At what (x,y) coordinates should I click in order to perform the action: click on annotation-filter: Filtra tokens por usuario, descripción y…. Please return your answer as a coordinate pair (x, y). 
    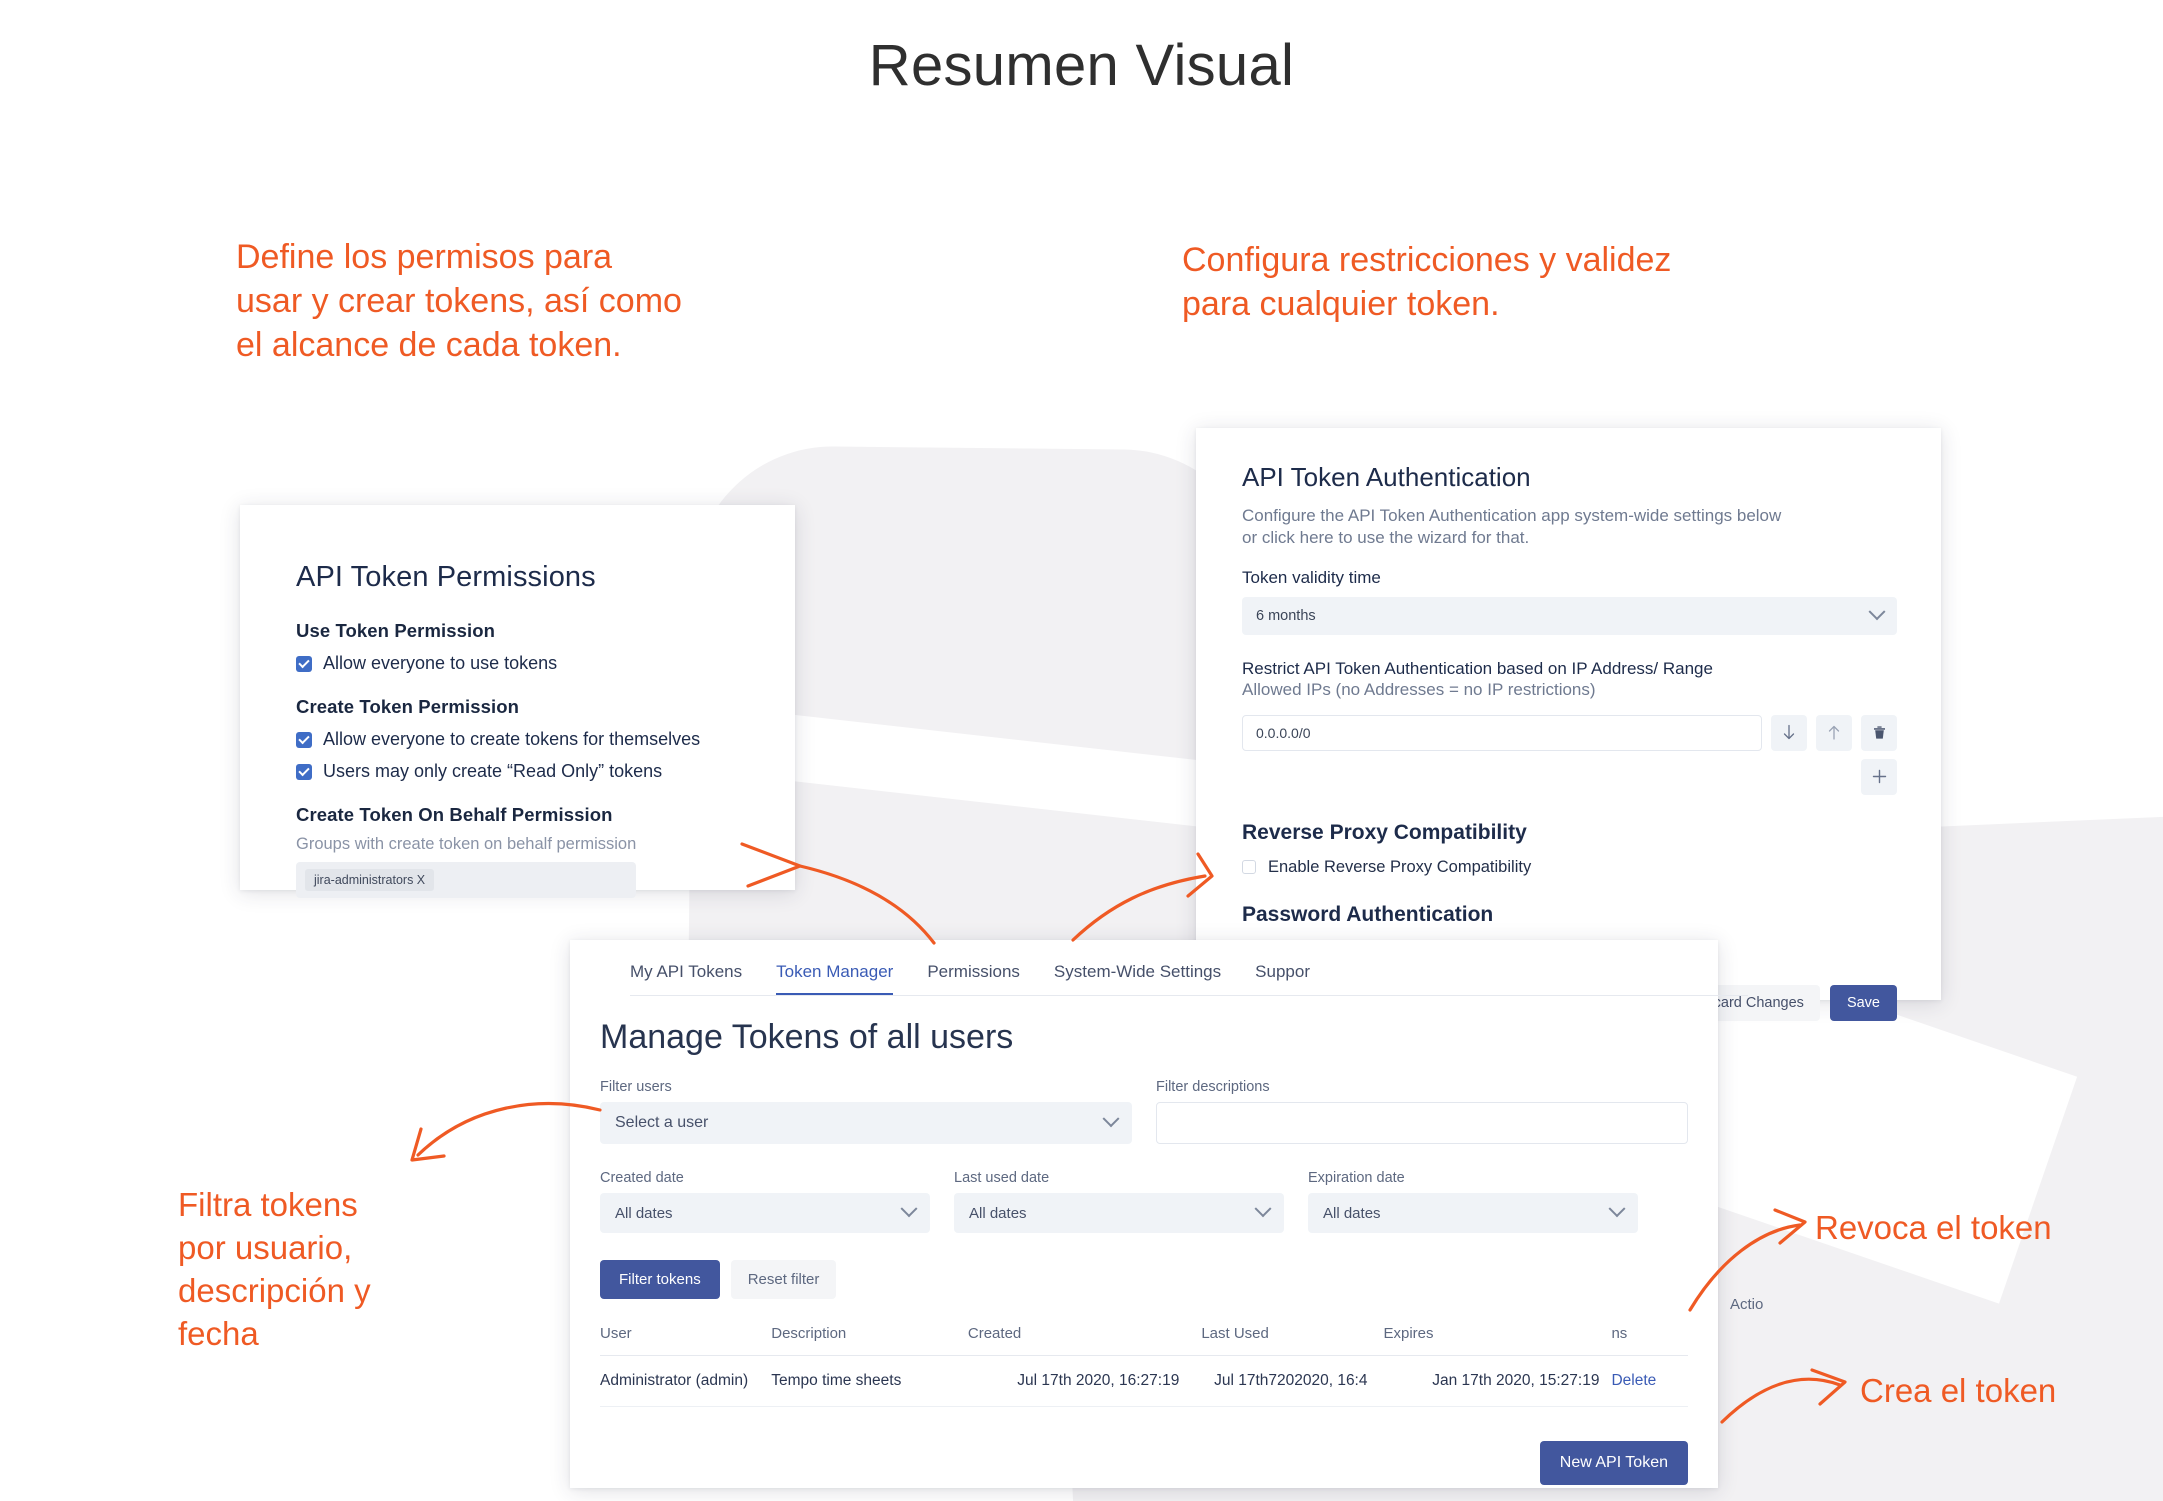
    Looking at the image, I should click on (274, 1269).